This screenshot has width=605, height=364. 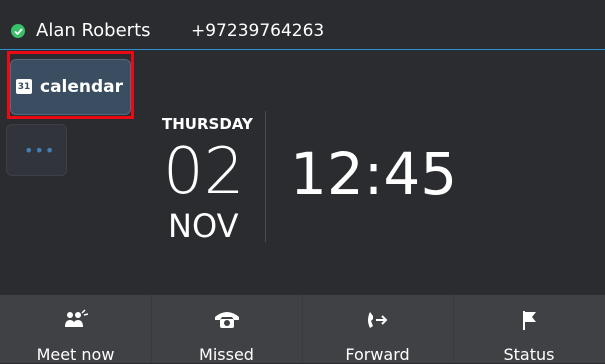 I want to click on user-name: Alan Roberts, so click(x=93, y=30).